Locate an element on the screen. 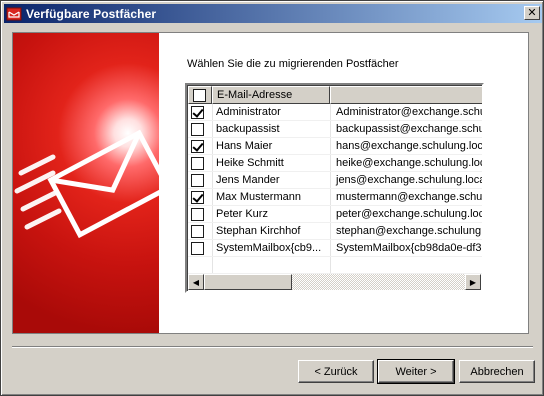 Image resolution: width=544 pixels, height=396 pixels. close-button: ✕ is located at coordinates (532, 13).